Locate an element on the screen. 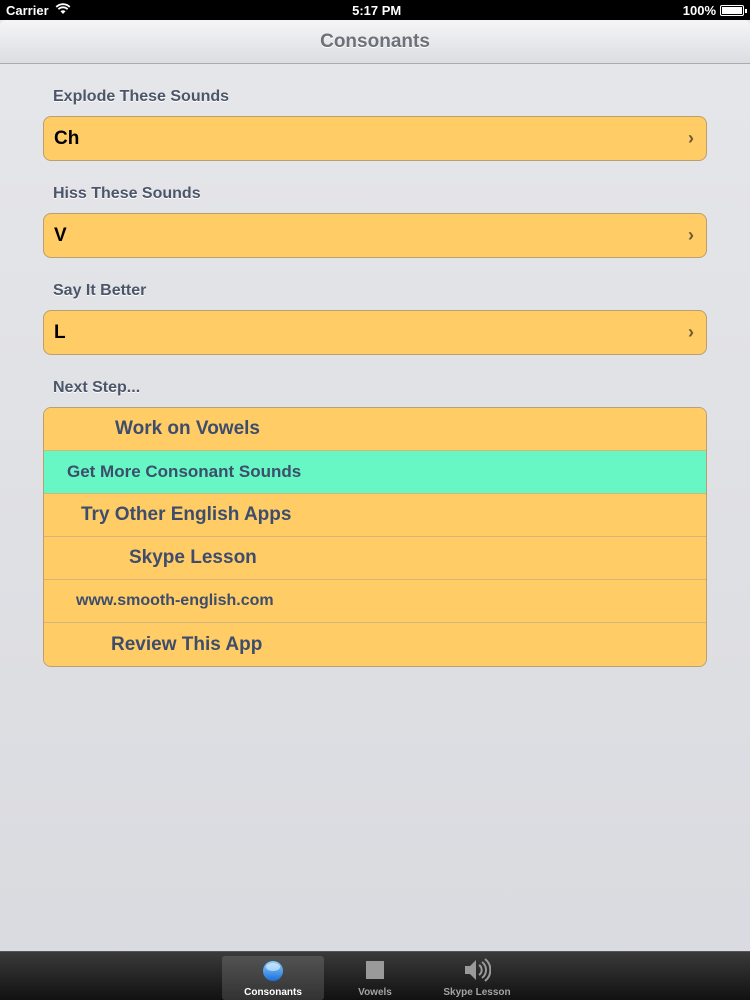 This screenshot has width=750, height=1000. website-link: www.smooth-english.com is located at coordinates (375, 601).